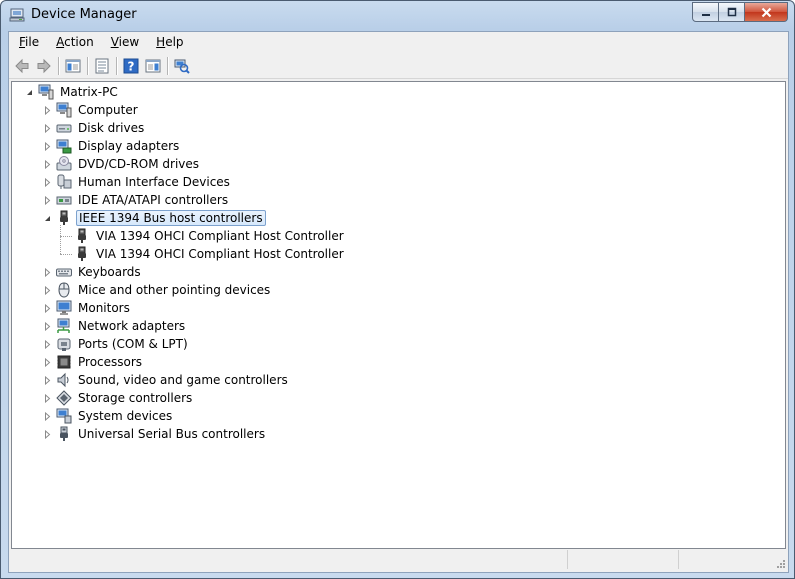 This screenshot has height=579, width=795. Describe the element at coordinates (64, 272) in the screenshot. I see `keyboard-icon` at that location.